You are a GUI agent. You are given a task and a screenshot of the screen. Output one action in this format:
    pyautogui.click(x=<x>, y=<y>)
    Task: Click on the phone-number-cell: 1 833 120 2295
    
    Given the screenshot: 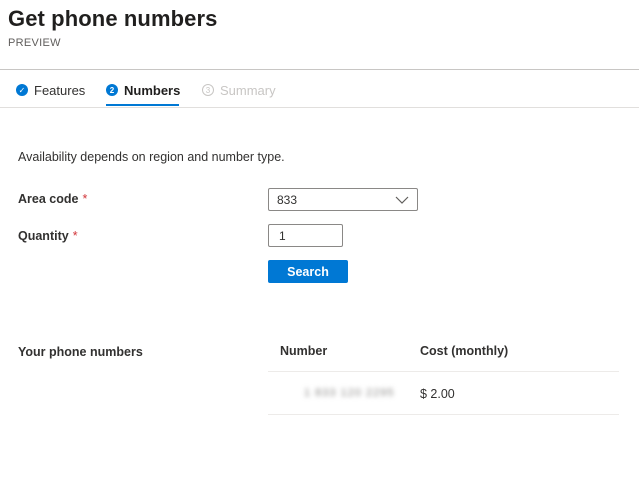 What is the action you would take?
    pyautogui.click(x=349, y=393)
    